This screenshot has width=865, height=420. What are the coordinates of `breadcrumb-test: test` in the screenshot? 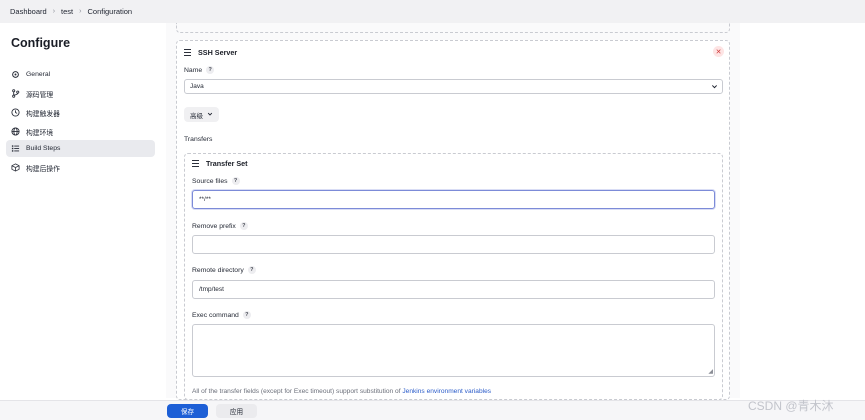 It's located at (67, 11).